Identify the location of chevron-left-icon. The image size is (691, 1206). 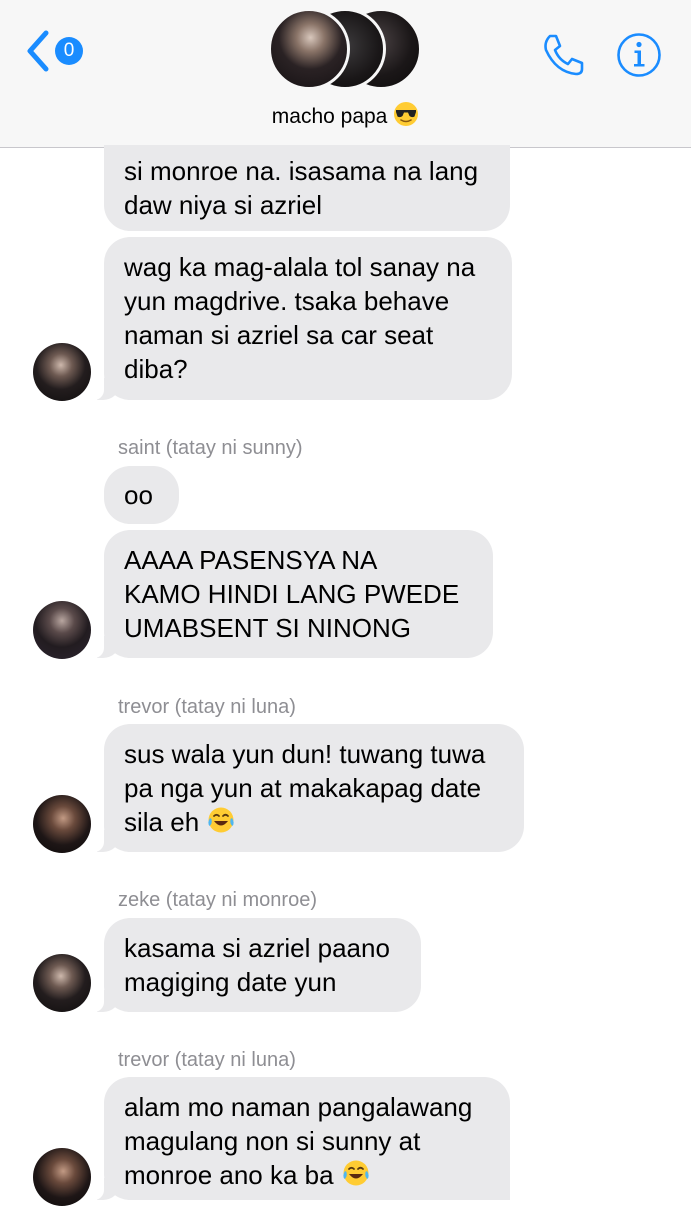
(38, 51).